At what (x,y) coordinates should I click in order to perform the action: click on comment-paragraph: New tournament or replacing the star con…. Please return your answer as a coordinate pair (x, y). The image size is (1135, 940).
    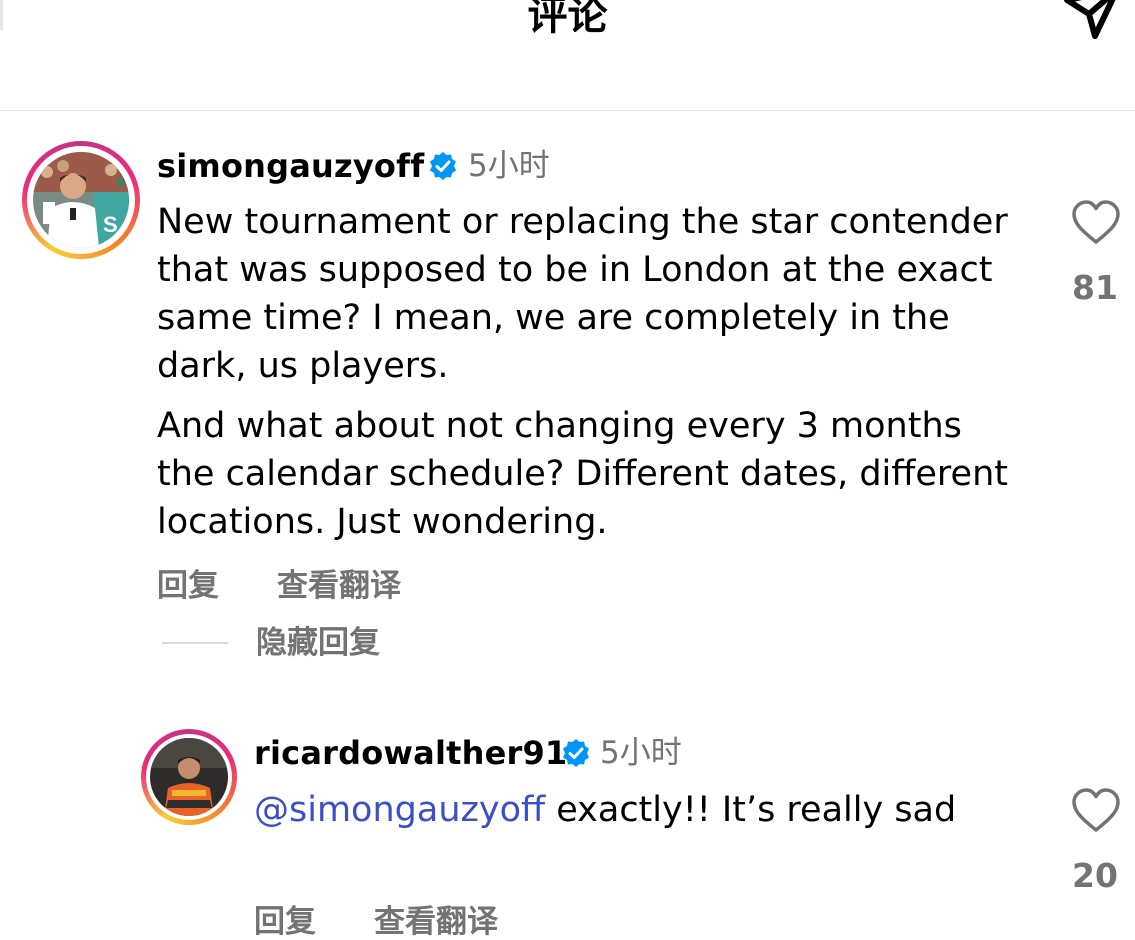
    Looking at the image, I should click on (582, 294).